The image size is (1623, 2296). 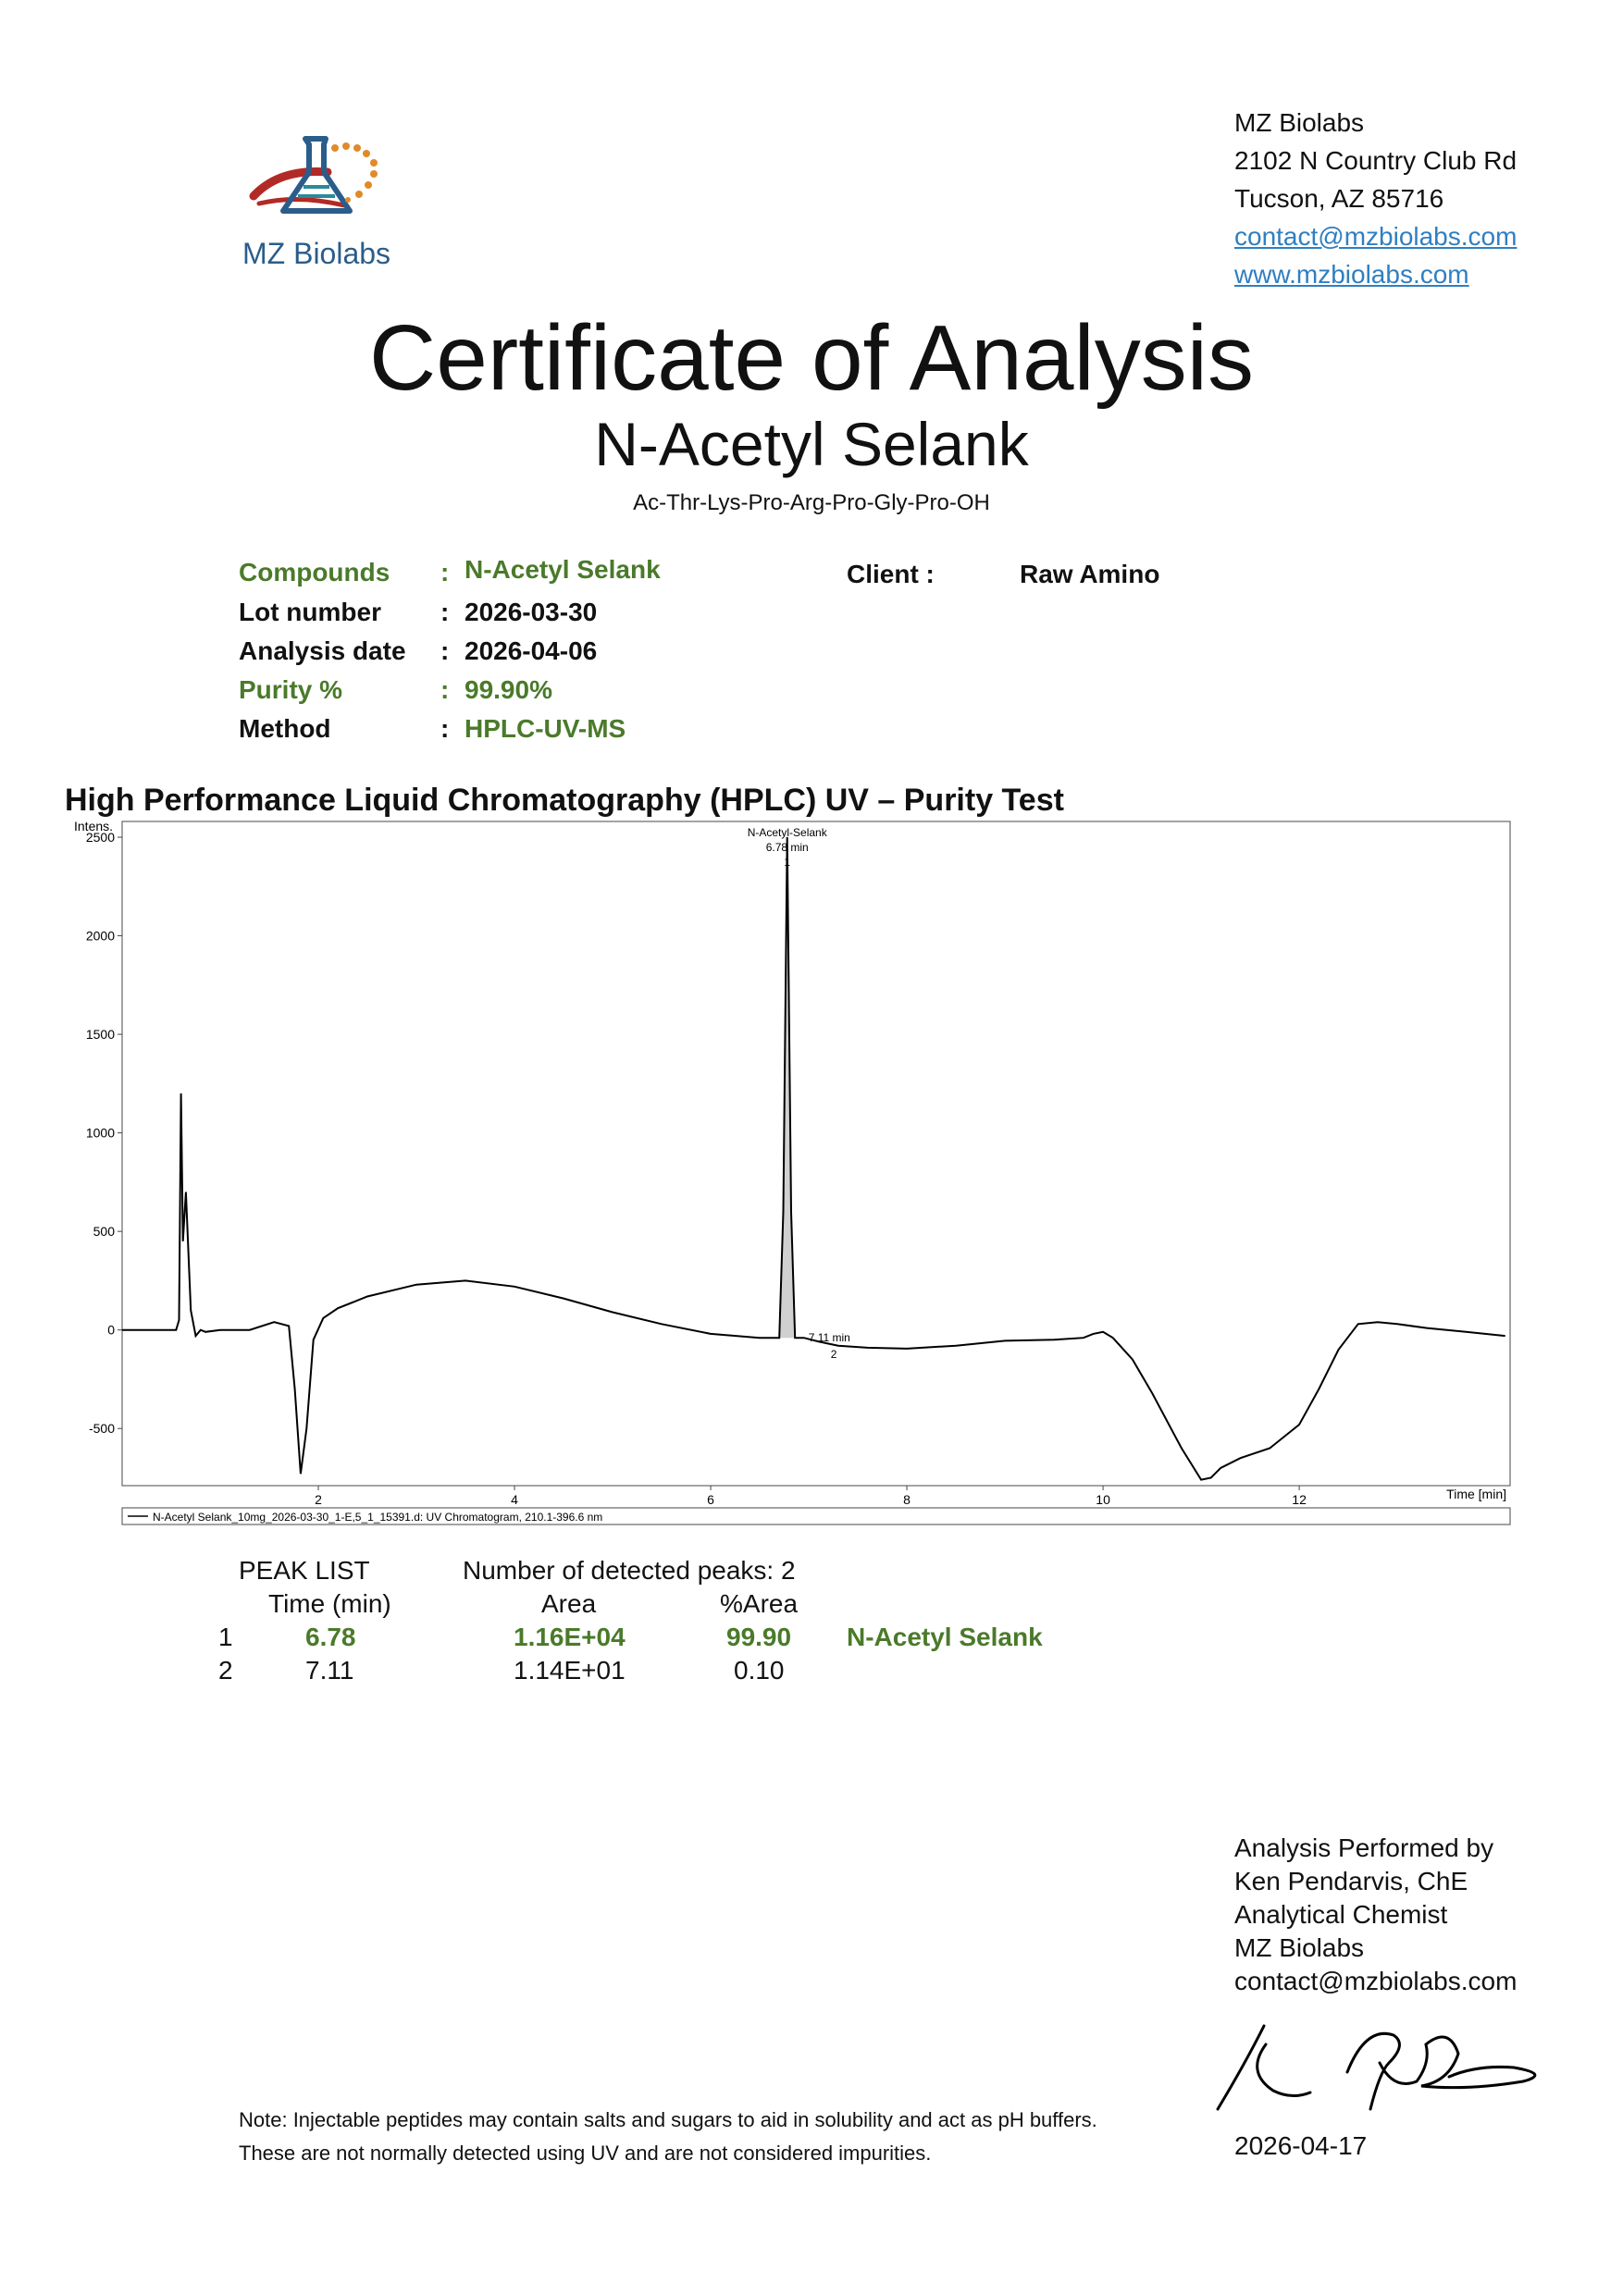 I want to click on logo-text: MZ Biolabs, so click(x=316, y=254).